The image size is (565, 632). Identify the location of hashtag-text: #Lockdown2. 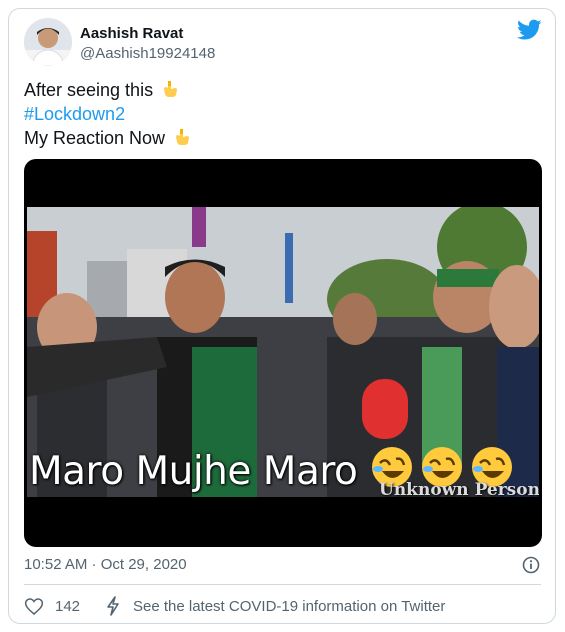
(74, 114).